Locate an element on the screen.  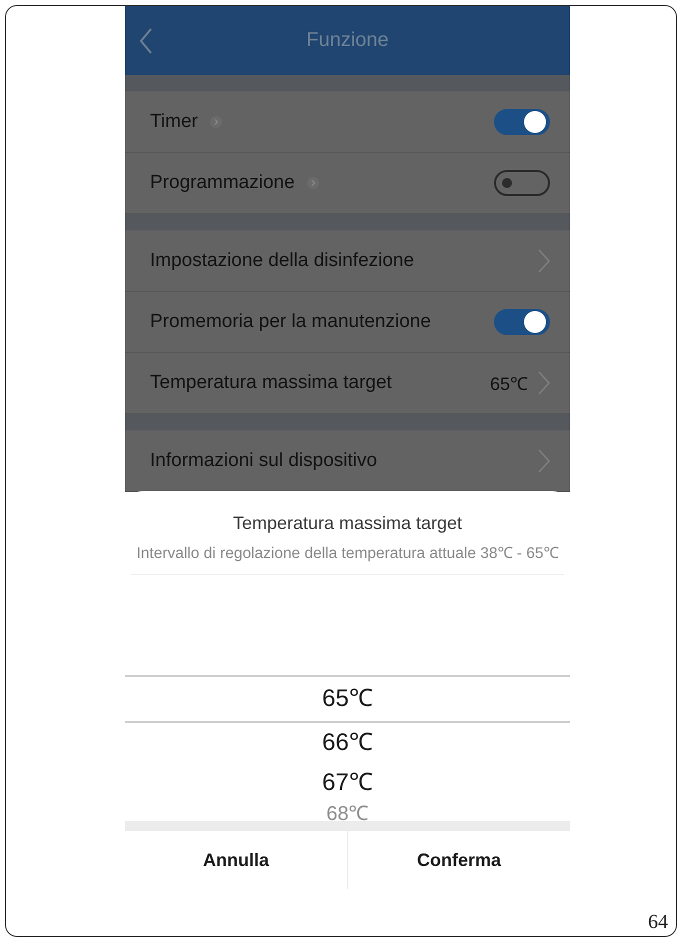
settings-row: Impostazione della disinfezione is located at coordinates (347, 261).